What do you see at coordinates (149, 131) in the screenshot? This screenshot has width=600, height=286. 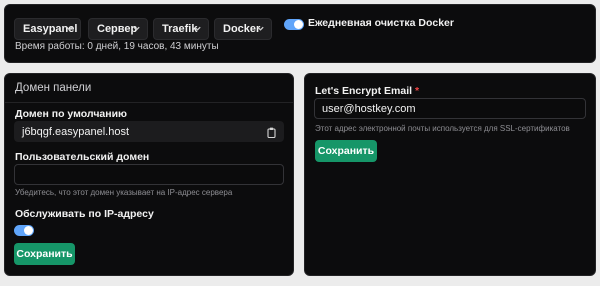 I see `default-domain-field: j6bqgf.easypanel.host` at bounding box center [149, 131].